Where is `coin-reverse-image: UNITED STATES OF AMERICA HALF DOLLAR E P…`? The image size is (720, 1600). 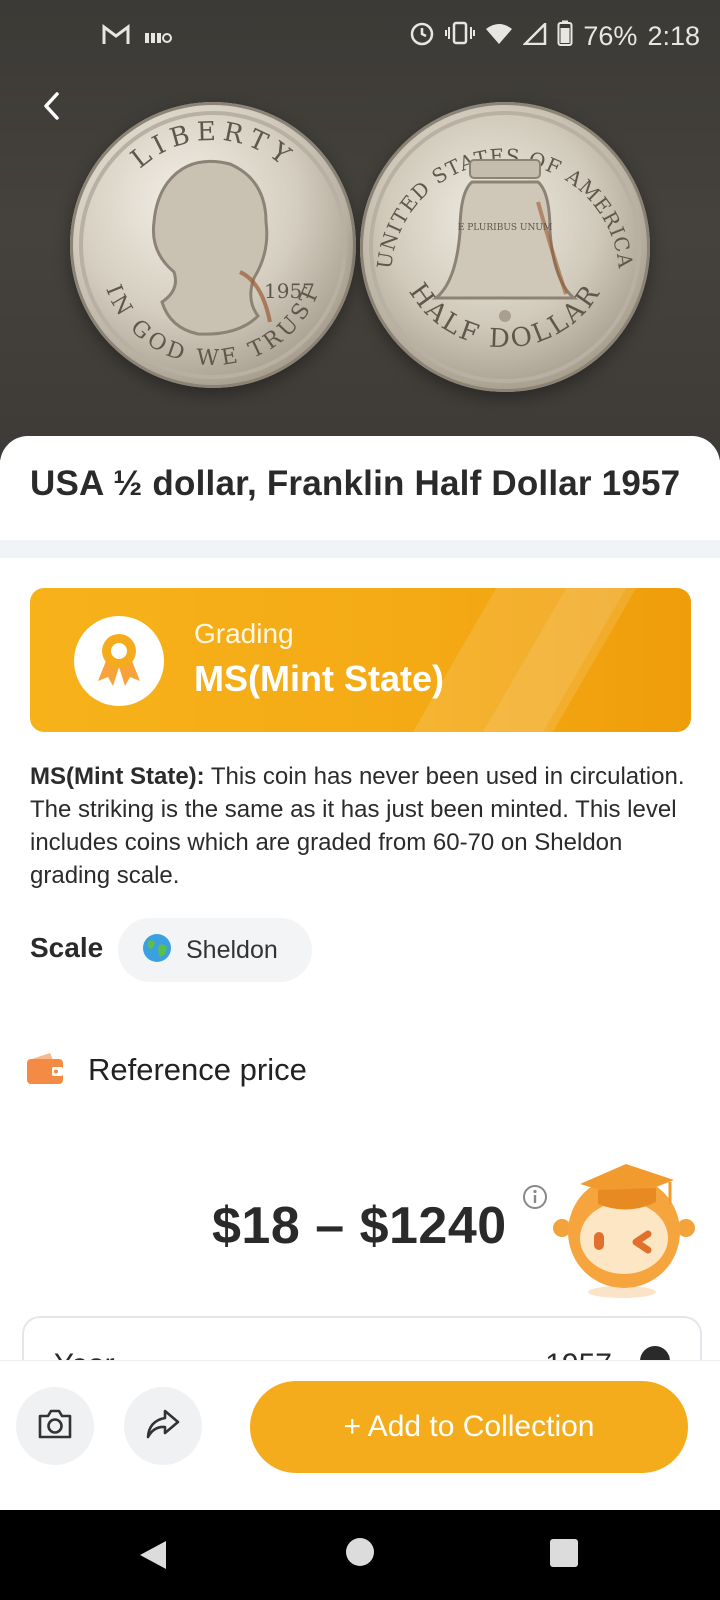
coin-reverse-image: UNITED STATES OF AMERICA HALF DOLLAR E P… is located at coordinates (505, 247).